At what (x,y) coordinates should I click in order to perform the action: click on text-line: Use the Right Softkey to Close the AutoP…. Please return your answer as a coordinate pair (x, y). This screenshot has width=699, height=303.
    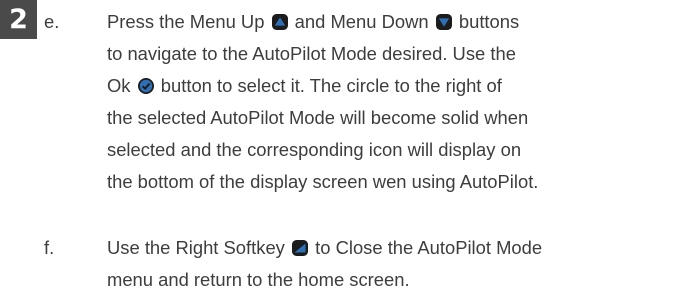
    Looking at the image, I should click on (325, 247).